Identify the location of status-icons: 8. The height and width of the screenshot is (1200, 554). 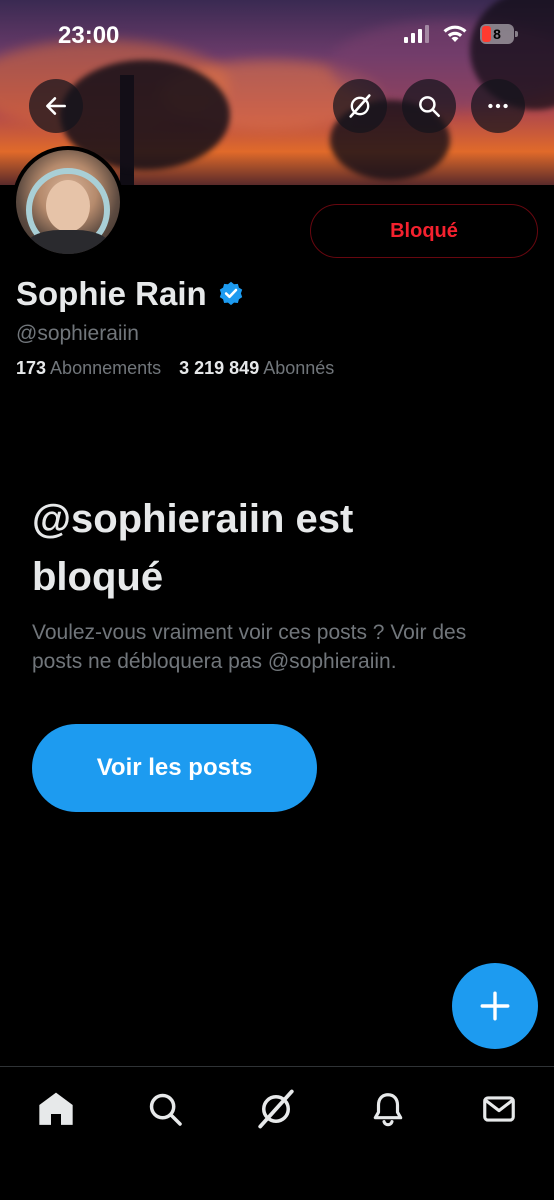
(461, 34).